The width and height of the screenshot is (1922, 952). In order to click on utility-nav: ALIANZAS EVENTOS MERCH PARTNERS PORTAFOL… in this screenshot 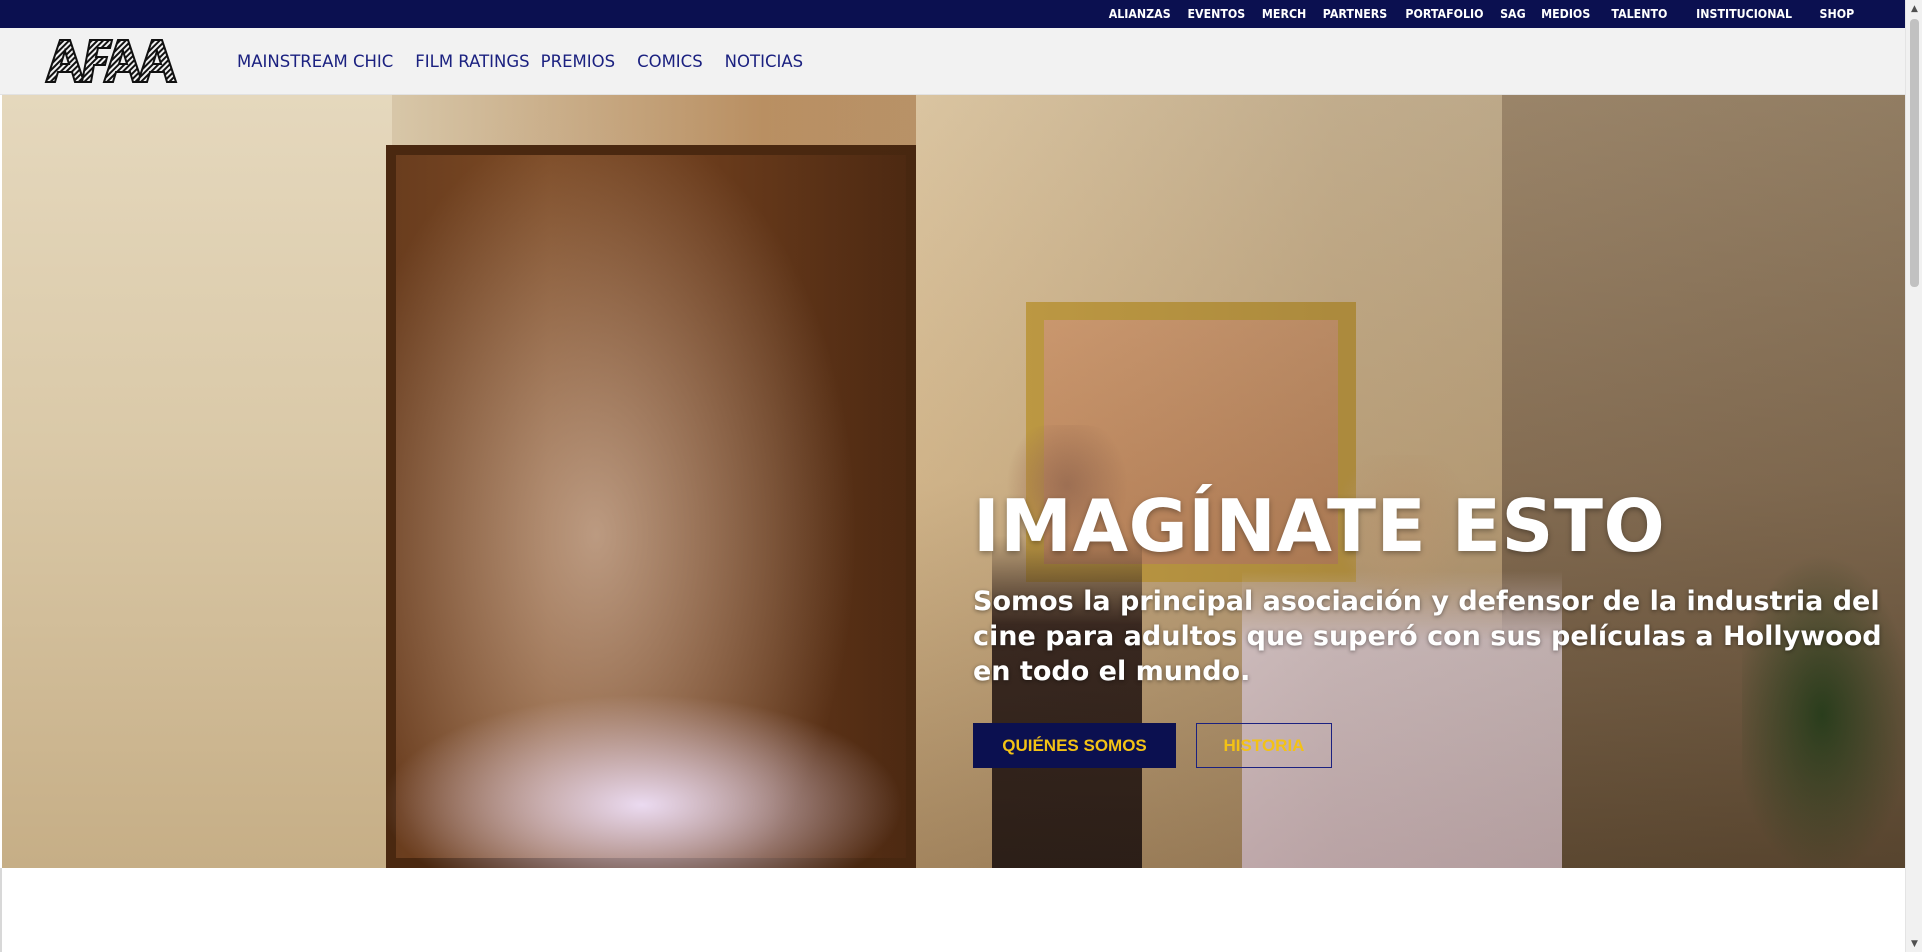, I will do `click(1483, 14)`.